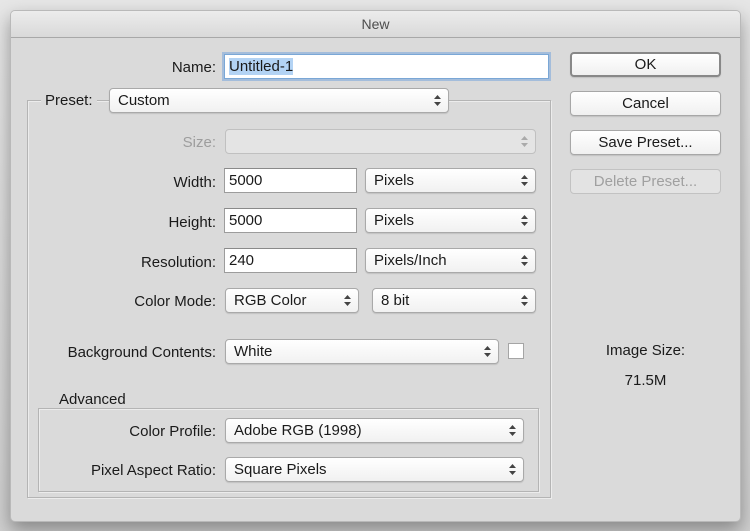  What do you see at coordinates (144, 100) in the screenshot?
I see `preset-value: Custom` at bounding box center [144, 100].